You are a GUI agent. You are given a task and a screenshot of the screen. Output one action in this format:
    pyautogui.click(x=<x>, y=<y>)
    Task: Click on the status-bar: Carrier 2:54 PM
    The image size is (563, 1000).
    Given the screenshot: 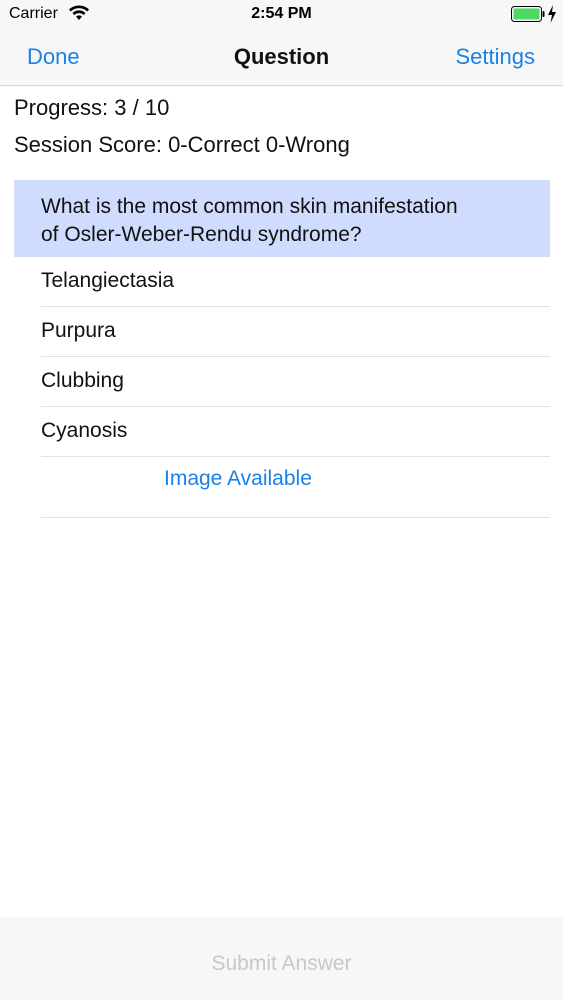 What is the action you would take?
    pyautogui.click(x=281, y=15)
    